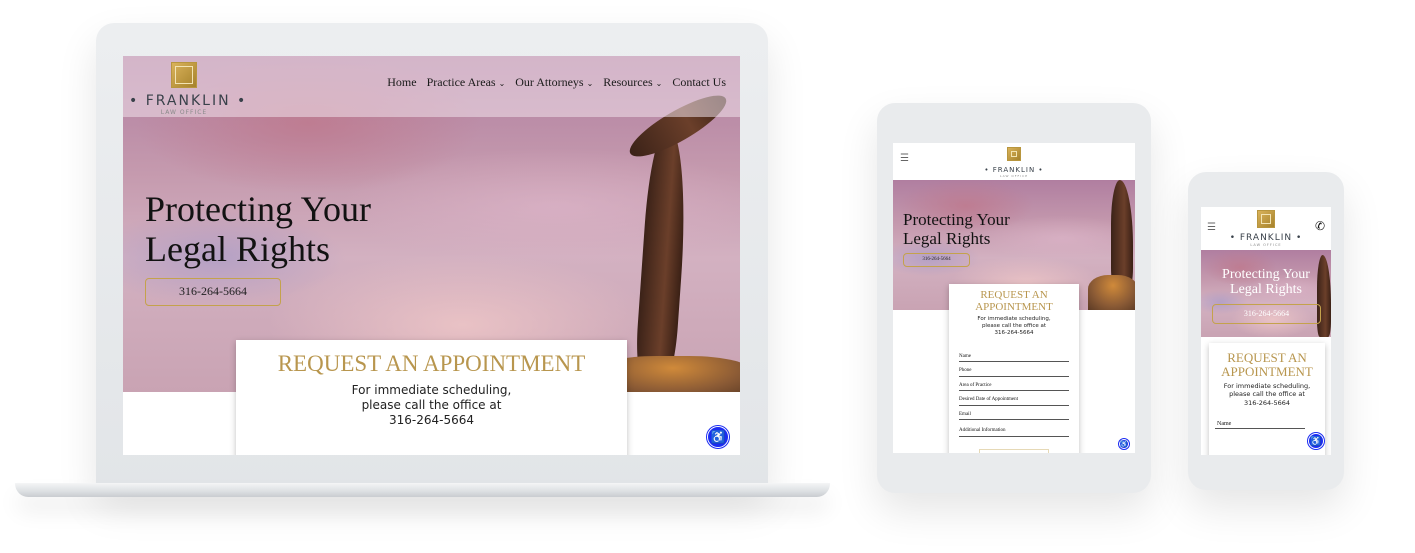 This screenshot has width=1415, height=553. What do you see at coordinates (632, 82) in the screenshot?
I see `nav-resources: Resources ⌄` at bounding box center [632, 82].